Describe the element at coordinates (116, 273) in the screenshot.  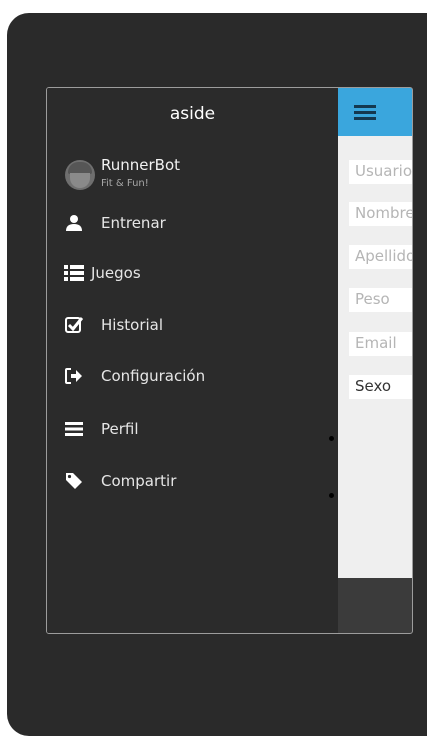
I see `menu-label-juegos: Juegos` at that location.